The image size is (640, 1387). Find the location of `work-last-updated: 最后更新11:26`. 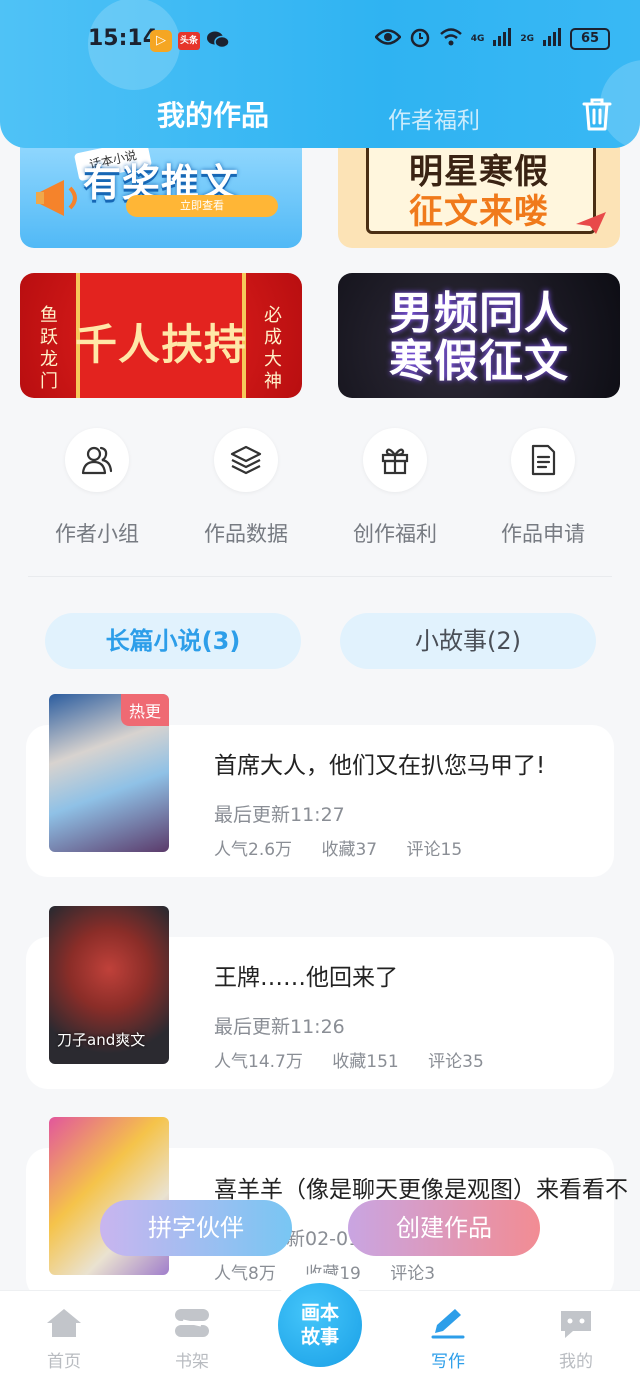

work-last-updated: 最后更新11:26 is located at coordinates (279, 1027).